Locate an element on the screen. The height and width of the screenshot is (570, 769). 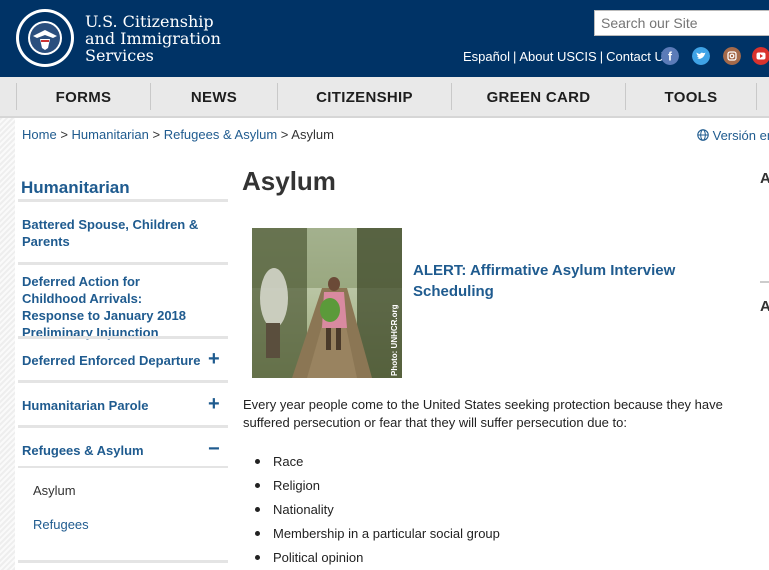
sidebar-item-battered-spouse: Battered Spouse, Children & Parents is located at coordinates (112, 233).